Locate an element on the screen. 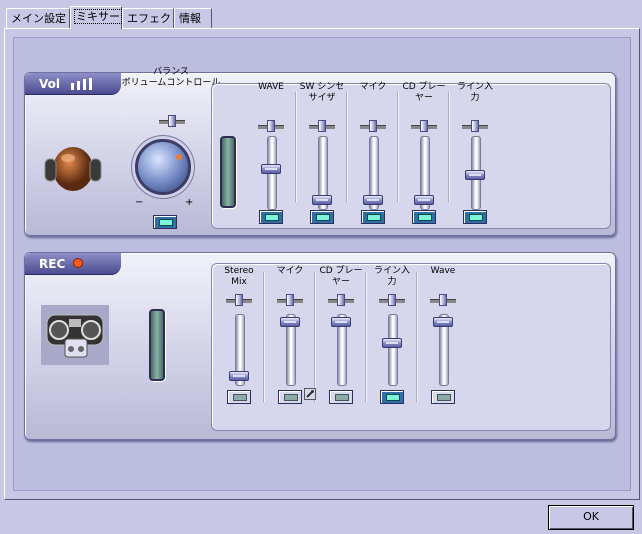 This screenshot has width=642, height=534. ok-button: OK is located at coordinates (591, 517).